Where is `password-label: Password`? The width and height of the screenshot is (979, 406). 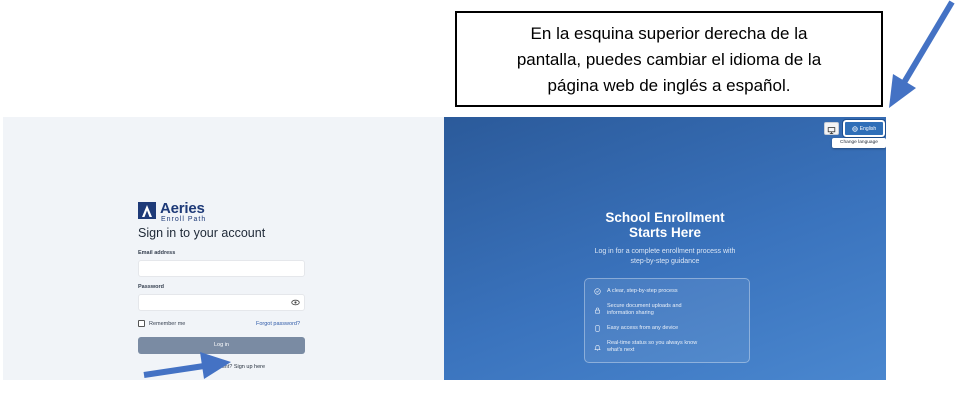 password-label: Password is located at coordinates (151, 287).